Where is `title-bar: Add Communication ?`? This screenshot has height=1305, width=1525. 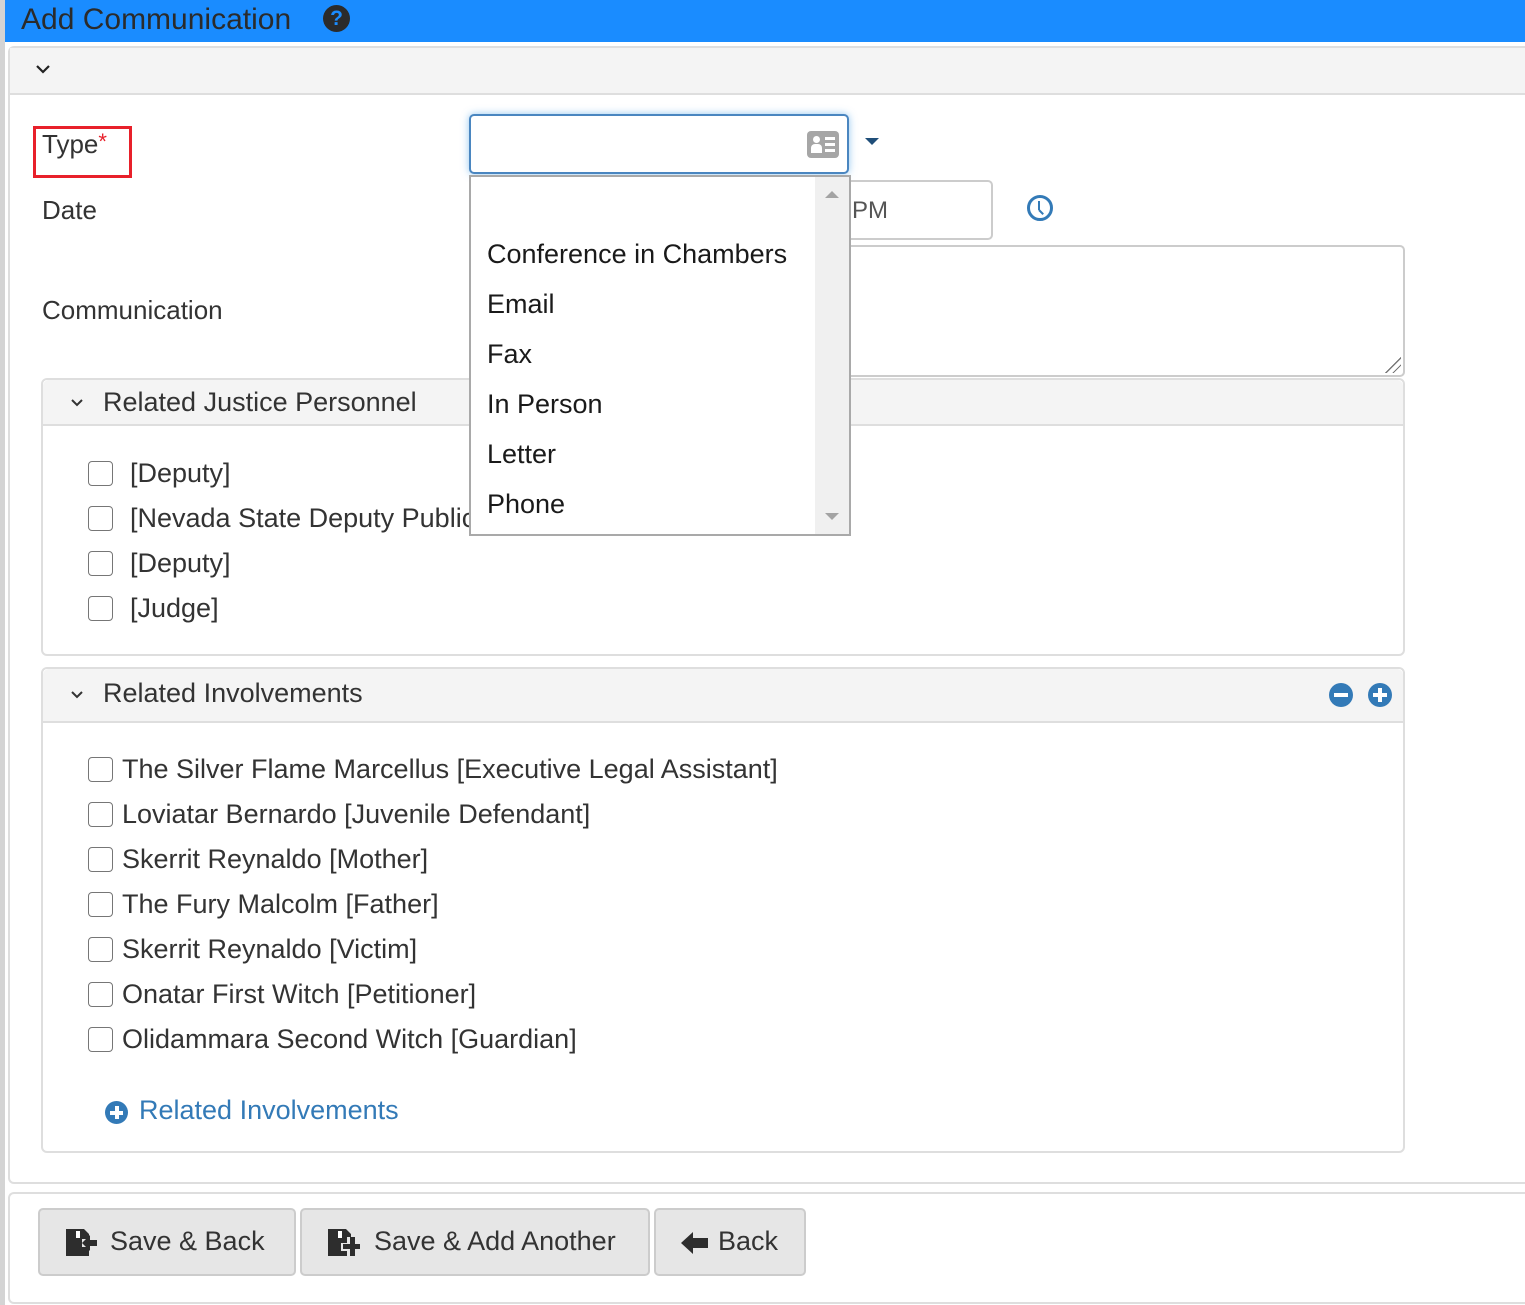
title-bar: Add Communication ? is located at coordinates (765, 21).